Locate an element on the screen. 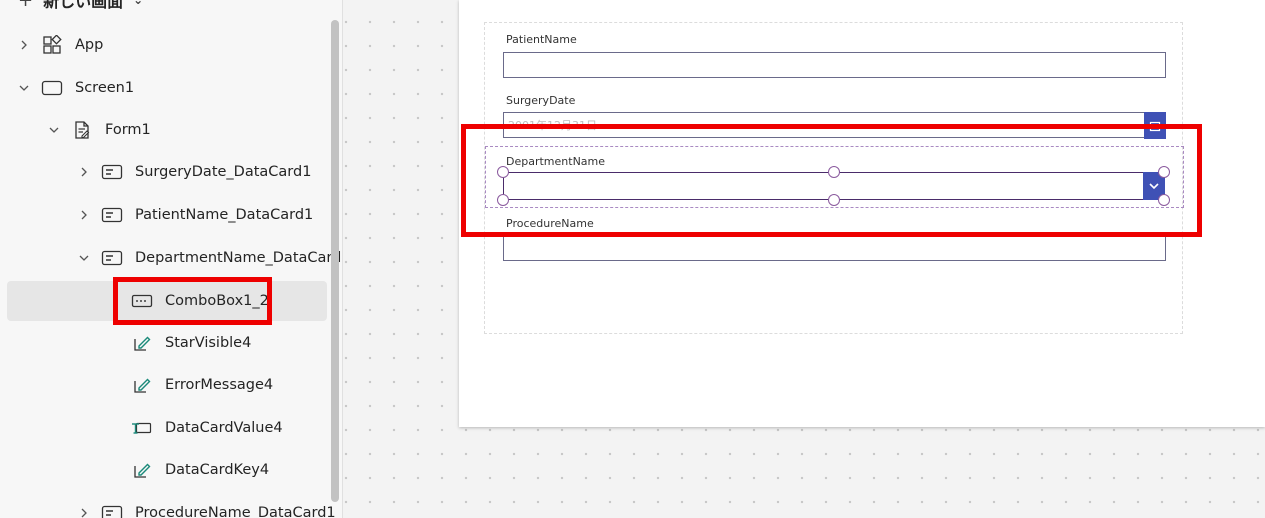 The image size is (1265, 518). tree-item-label: DataCardValue4 is located at coordinates (224, 428).